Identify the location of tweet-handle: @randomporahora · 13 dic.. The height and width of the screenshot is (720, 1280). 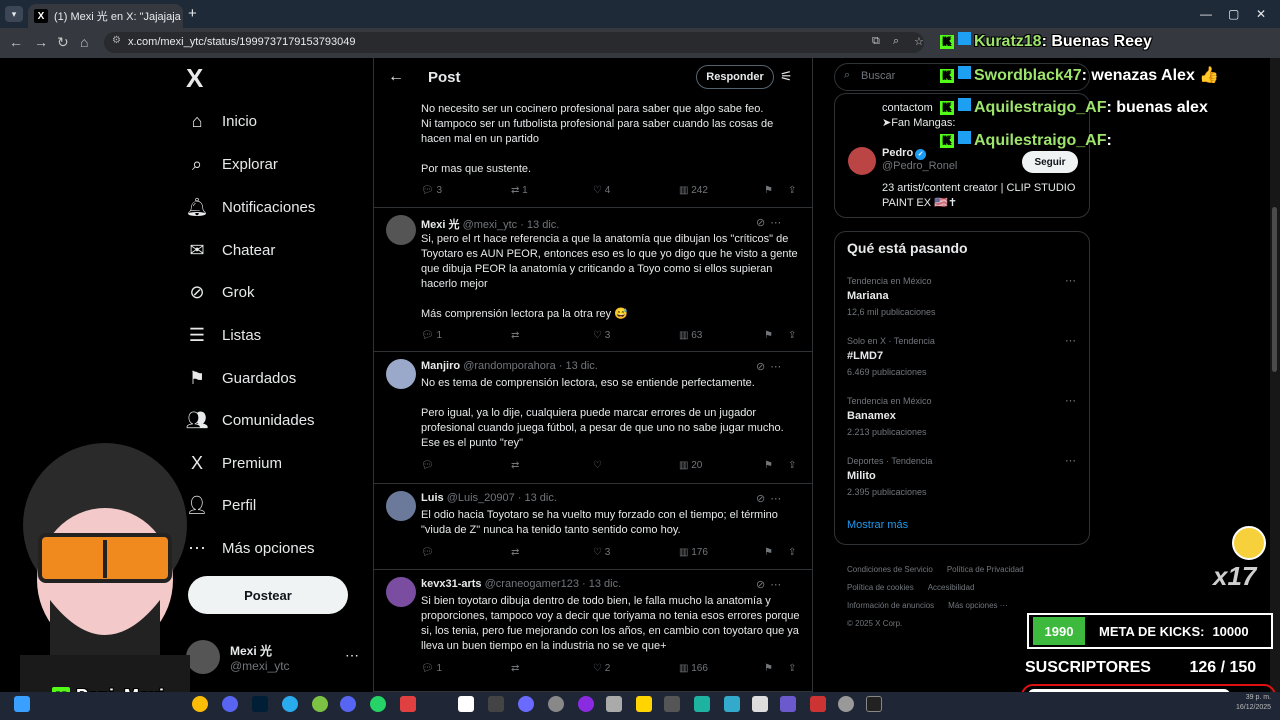
(530, 366).